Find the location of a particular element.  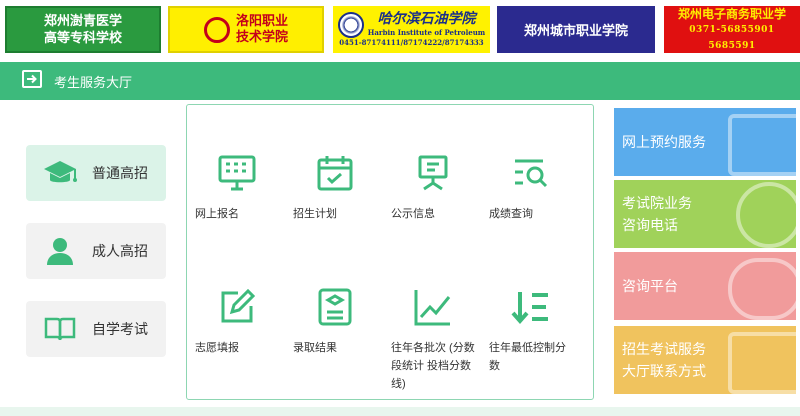

banner-zhengzhou-city: 郑州城市职业学院 is located at coordinates (576, 29).